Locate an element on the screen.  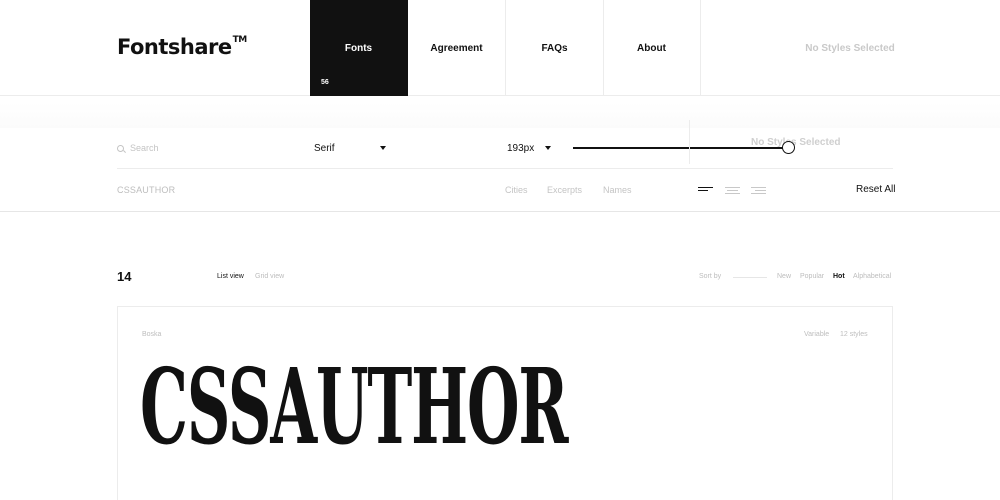
category-select: Serif is located at coordinates (350, 148).